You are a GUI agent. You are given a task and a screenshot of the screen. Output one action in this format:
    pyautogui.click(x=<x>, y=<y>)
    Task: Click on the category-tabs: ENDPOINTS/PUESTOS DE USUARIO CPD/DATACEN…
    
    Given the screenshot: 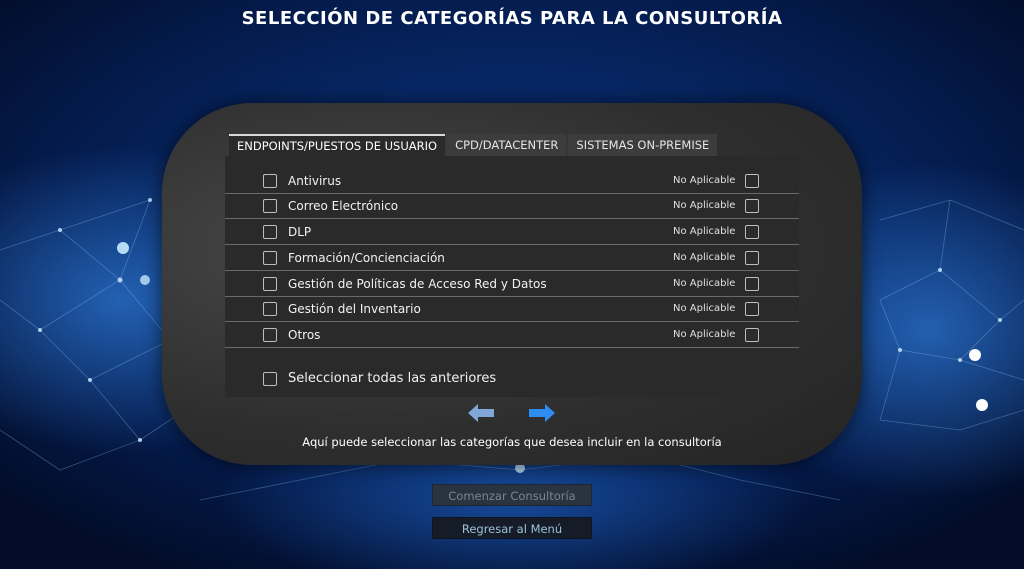 What is the action you would take?
    pyautogui.click(x=474, y=145)
    